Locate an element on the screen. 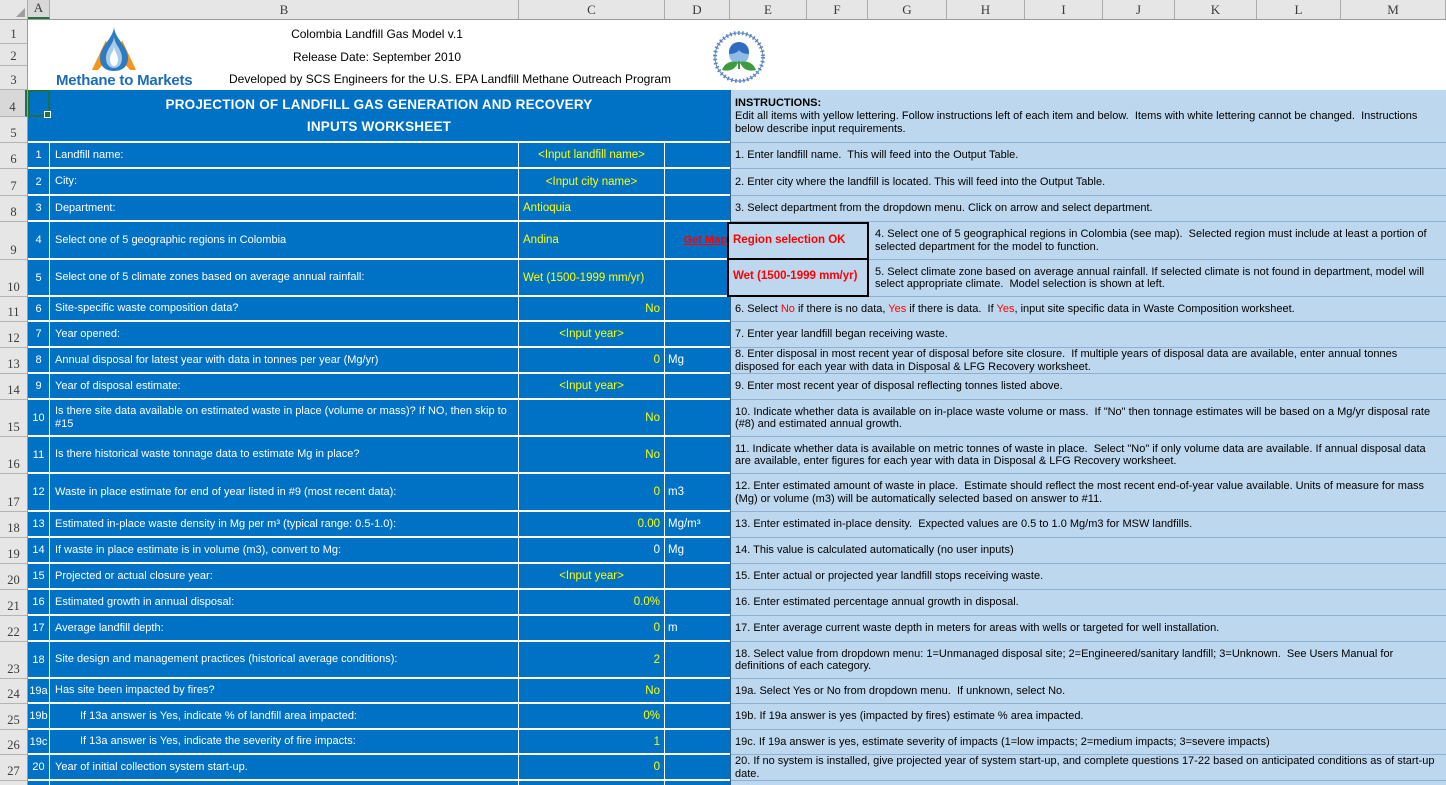 This screenshot has height=785, width=1446. row-header-5: 5 is located at coordinates (13, 130).